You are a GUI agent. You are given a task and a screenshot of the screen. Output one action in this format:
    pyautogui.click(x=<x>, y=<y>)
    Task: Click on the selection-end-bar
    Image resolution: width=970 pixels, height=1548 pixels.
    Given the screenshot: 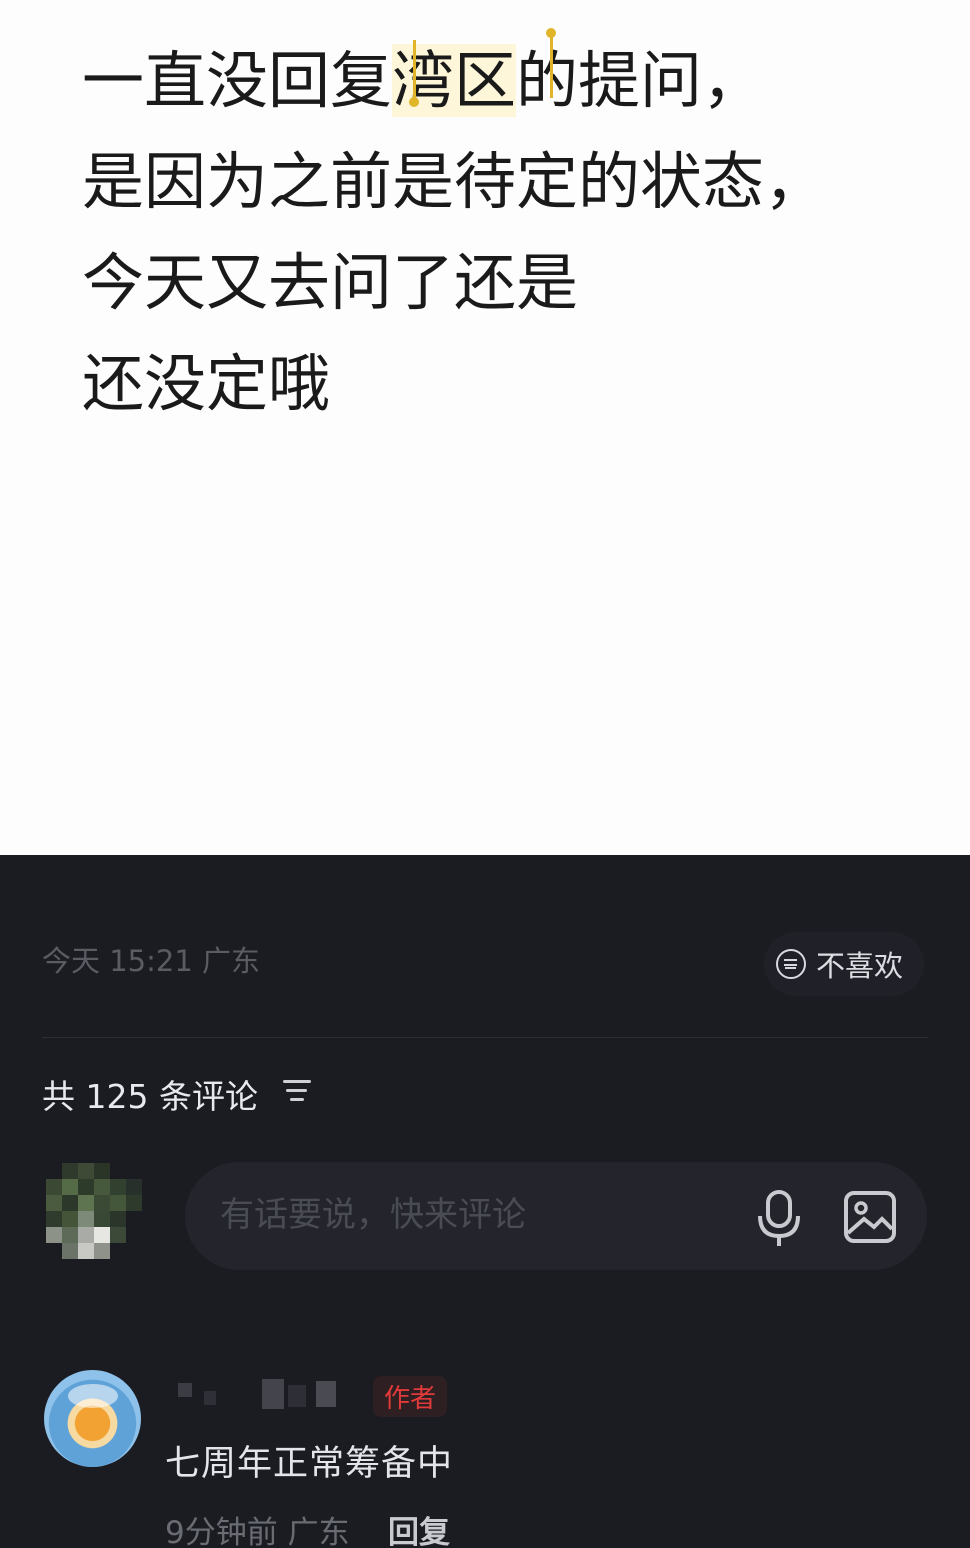 What is the action you would take?
    pyautogui.click(x=551, y=67)
    